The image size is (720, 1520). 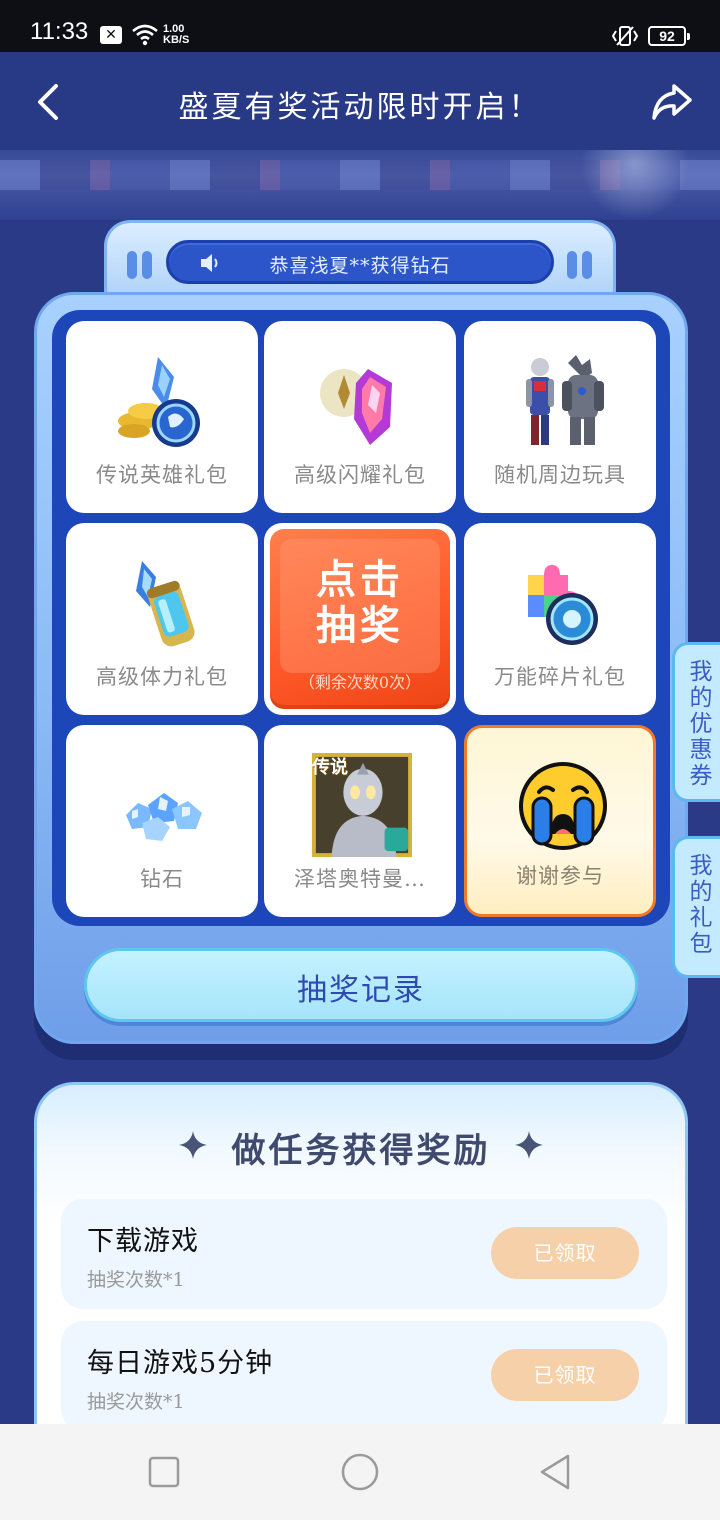 I want to click on winner-notice: 恭喜浅夏**获得钻石, so click(x=360, y=262).